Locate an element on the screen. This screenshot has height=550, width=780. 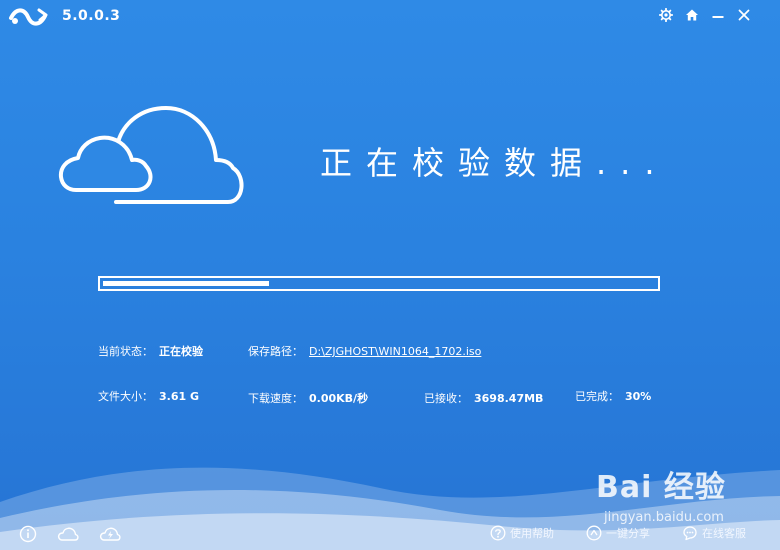
online-service-button: 在线客服 is located at coordinates (714, 533).